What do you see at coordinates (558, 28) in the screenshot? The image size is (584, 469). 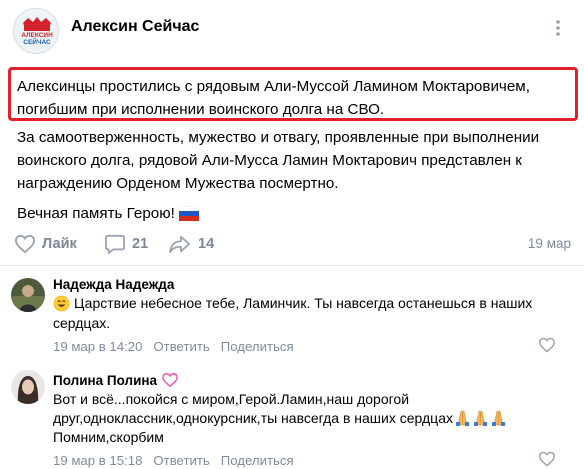 I see `more-options-icon` at bounding box center [558, 28].